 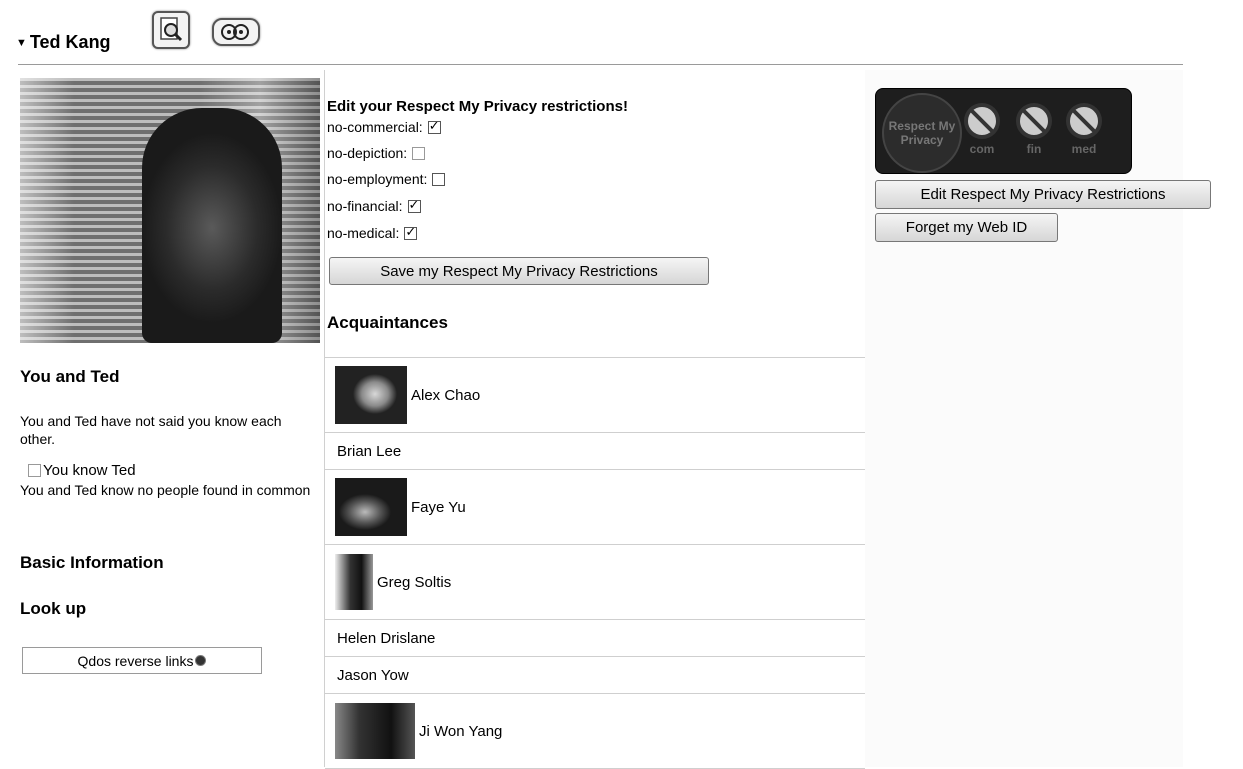 I want to click on you-and-ted-heading: You and Ted, so click(x=70, y=376).